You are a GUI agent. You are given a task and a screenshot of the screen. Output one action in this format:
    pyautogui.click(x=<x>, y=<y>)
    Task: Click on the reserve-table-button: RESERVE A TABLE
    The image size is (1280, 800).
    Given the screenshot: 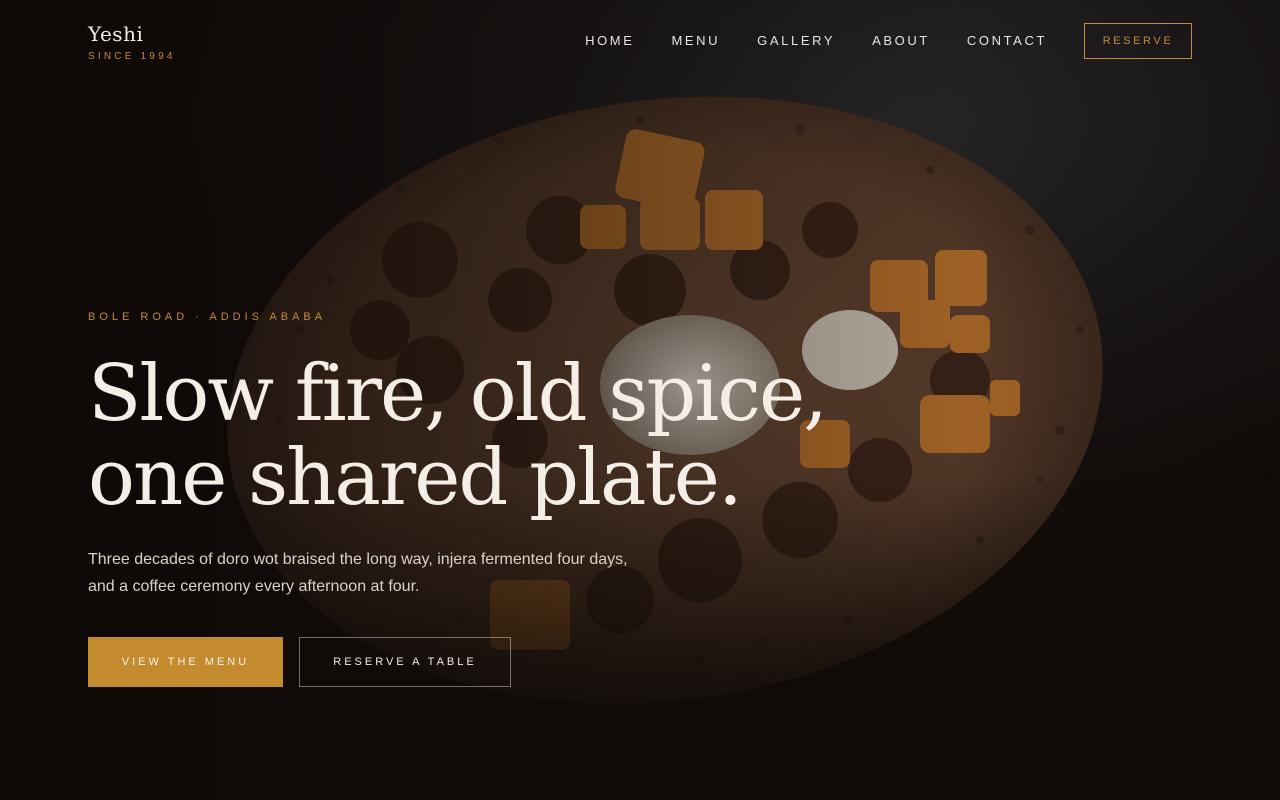 What is the action you would take?
    pyautogui.click(x=405, y=662)
    